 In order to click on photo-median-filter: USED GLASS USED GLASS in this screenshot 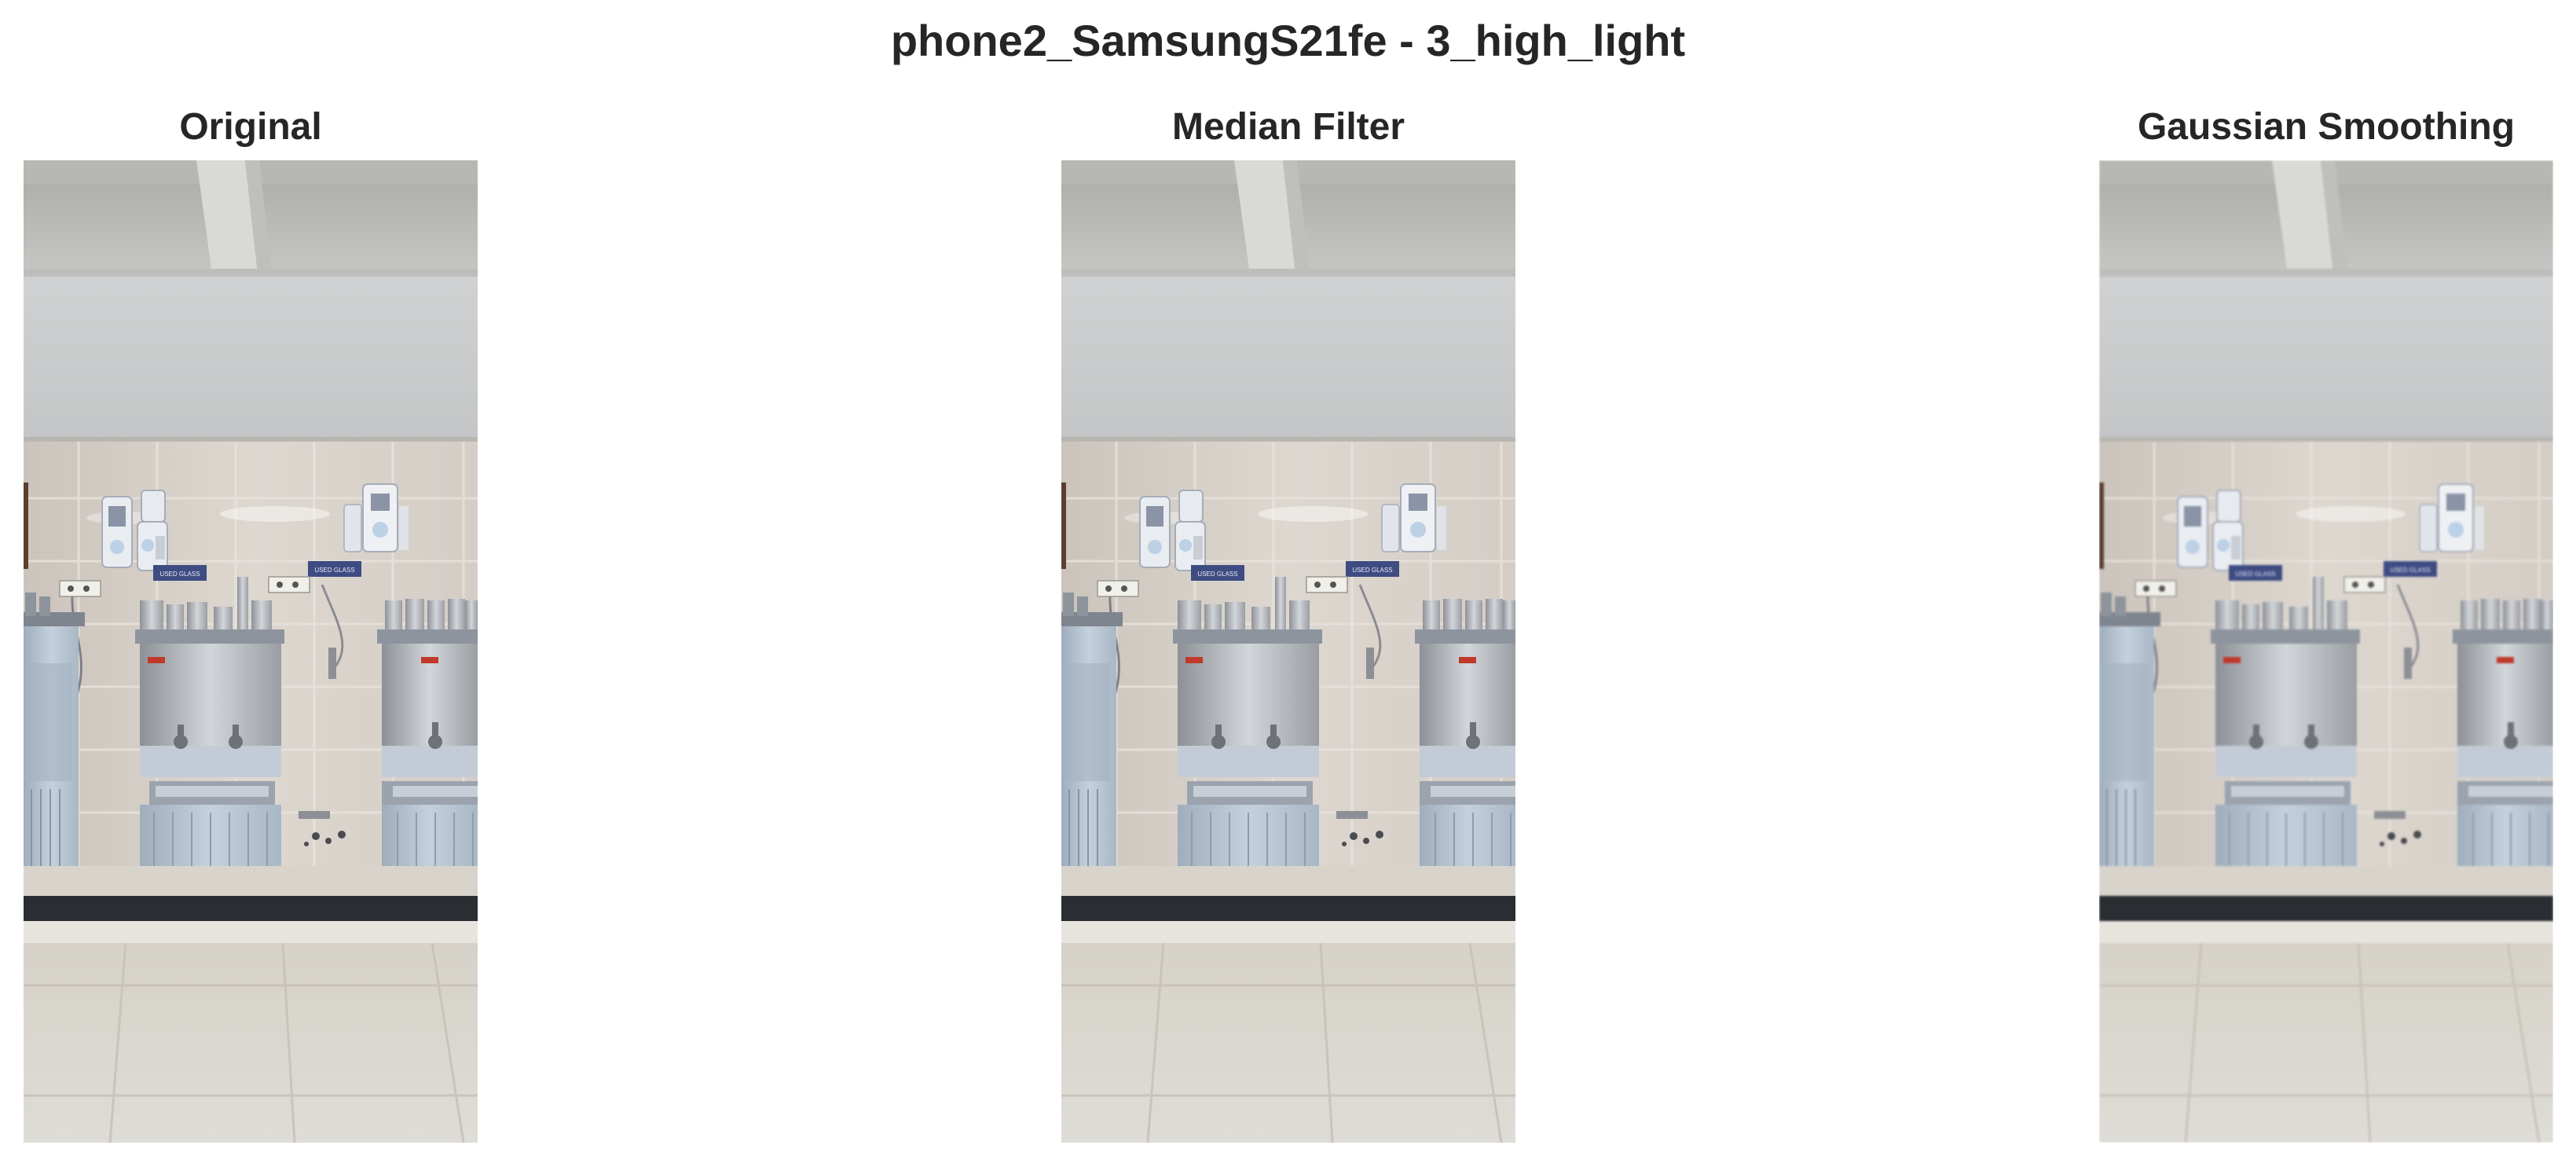, I will do `click(1288, 651)`.